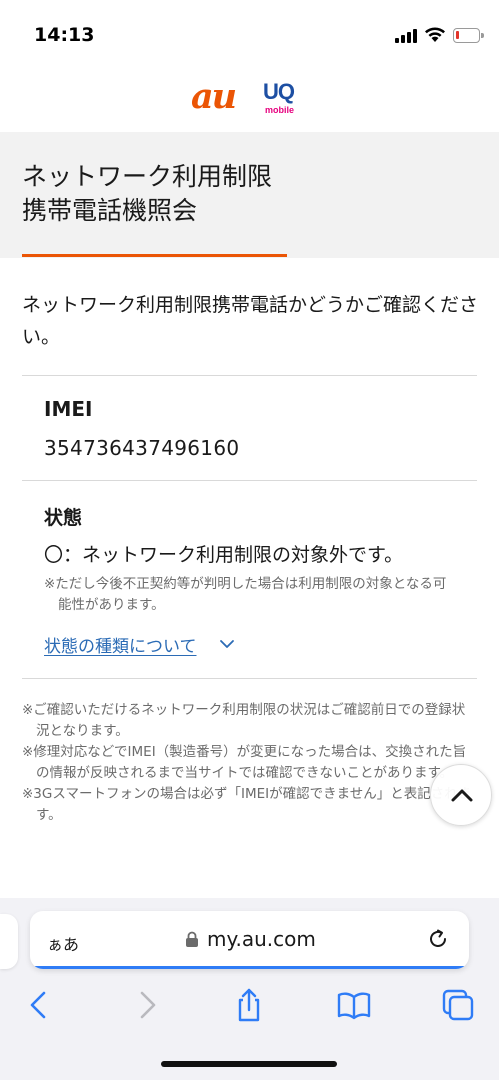 Image resolution: width=499 pixels, height=1080 pixels. I want to click on back-icon, so click(39, 1005).